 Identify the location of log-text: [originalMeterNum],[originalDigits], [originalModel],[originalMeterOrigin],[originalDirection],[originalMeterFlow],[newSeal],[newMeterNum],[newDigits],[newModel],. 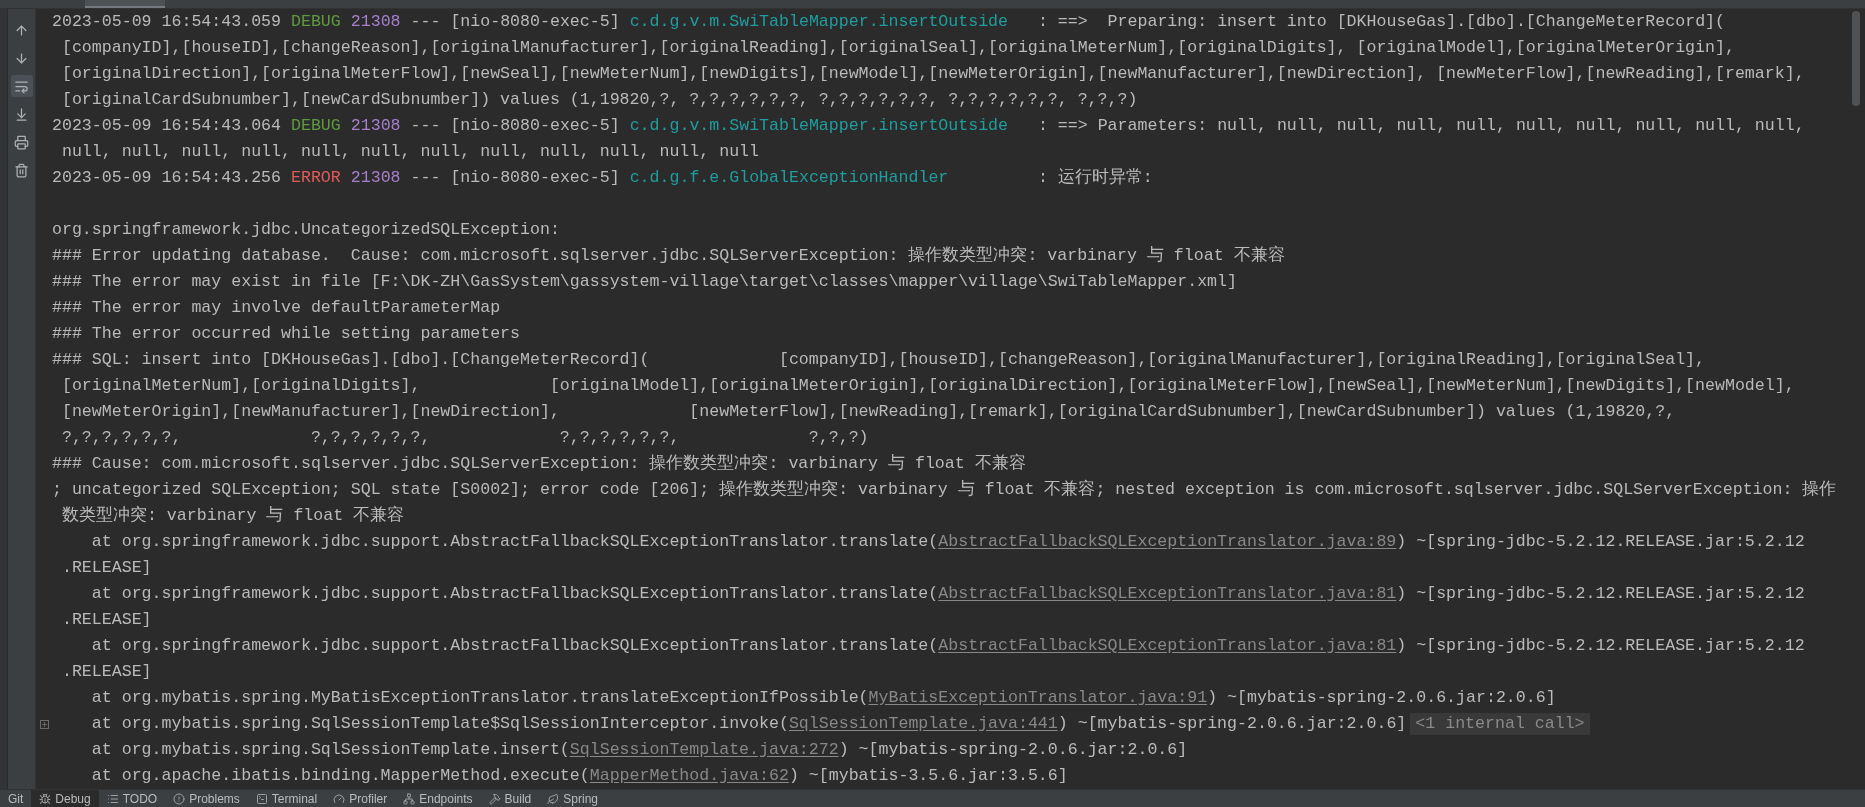
(927, 385).